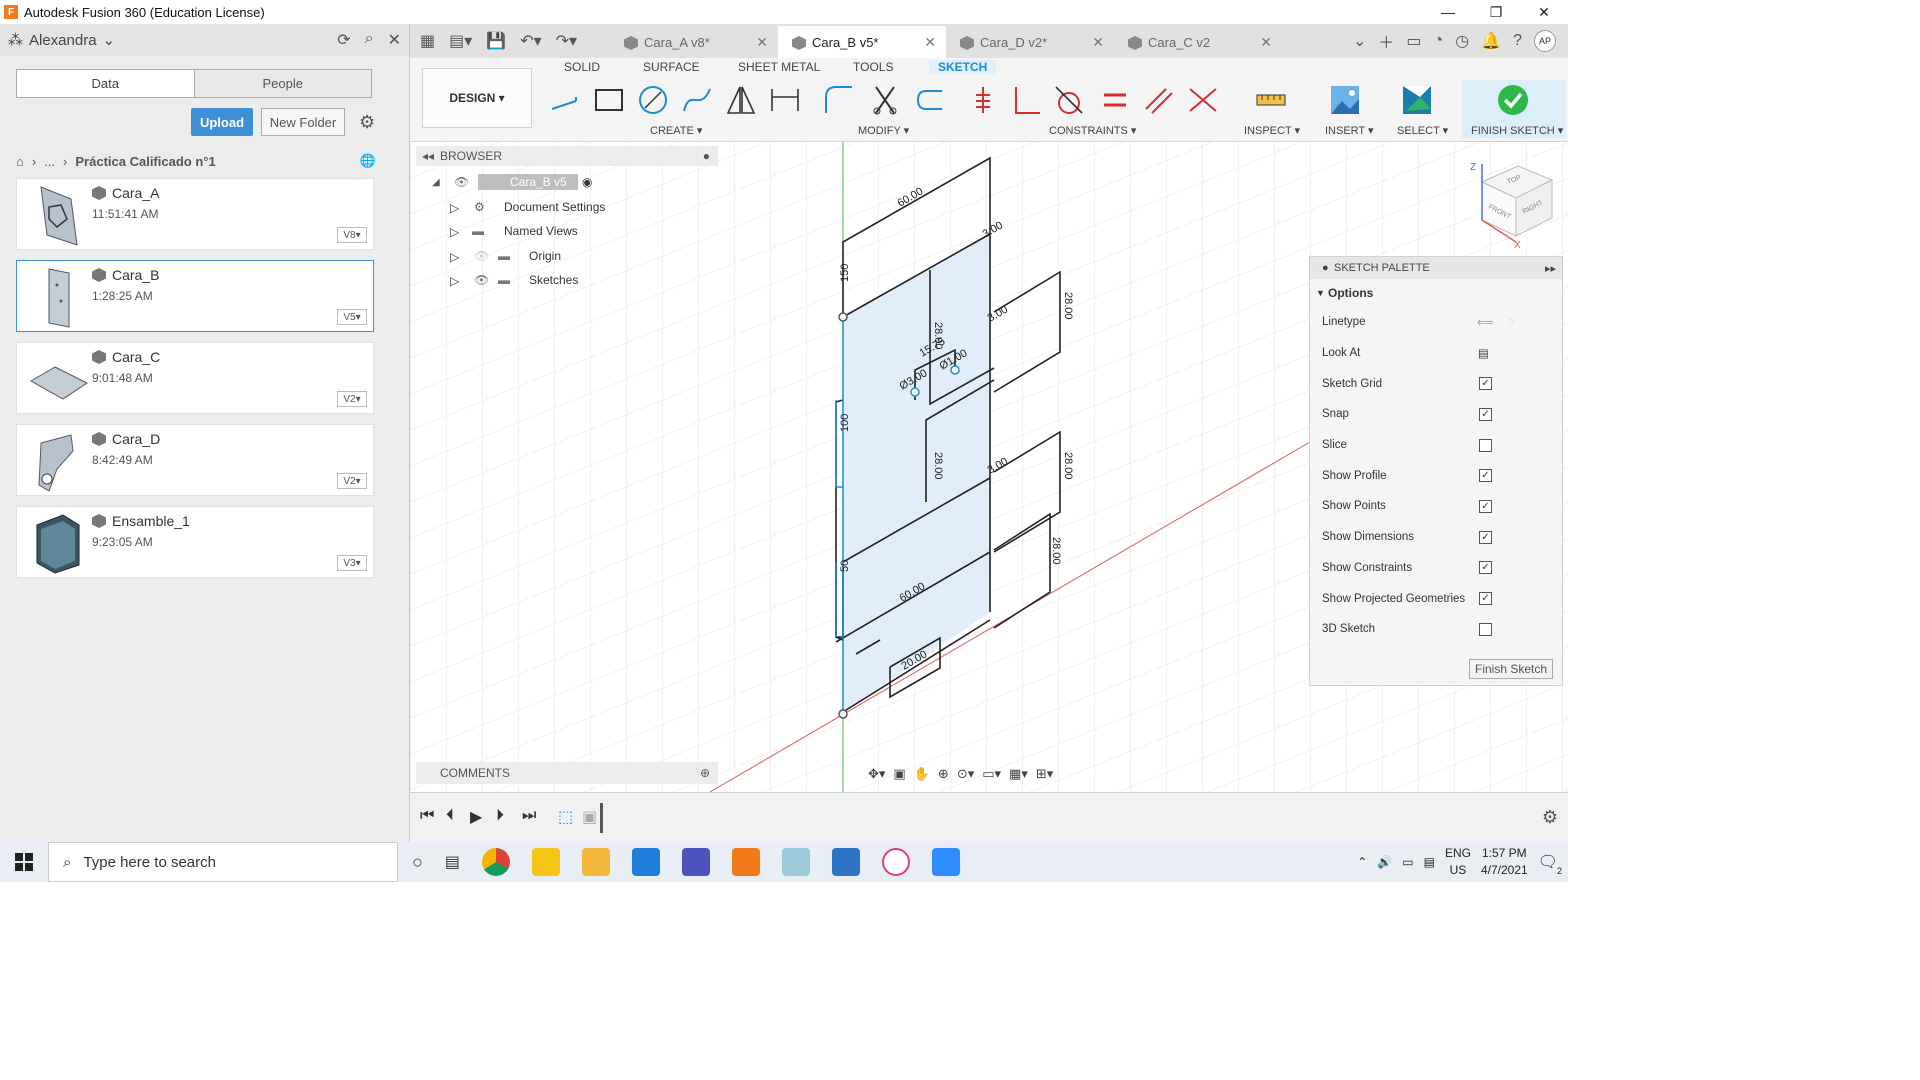 This screenshot has width=1920, height=1080. What do you see at coordinates (899, 774) in the screenshot?
I see `look-at-icon: ▣` at bounding box center [899, 774].